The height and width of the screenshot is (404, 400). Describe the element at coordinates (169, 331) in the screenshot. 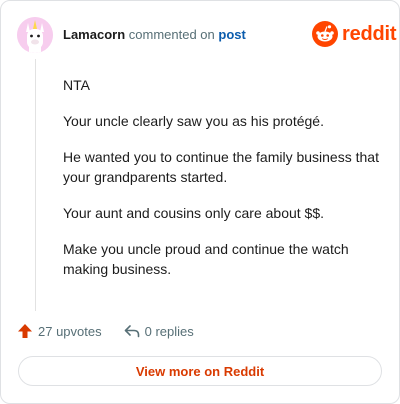

I see `reply-count: 0 replies` at that location.